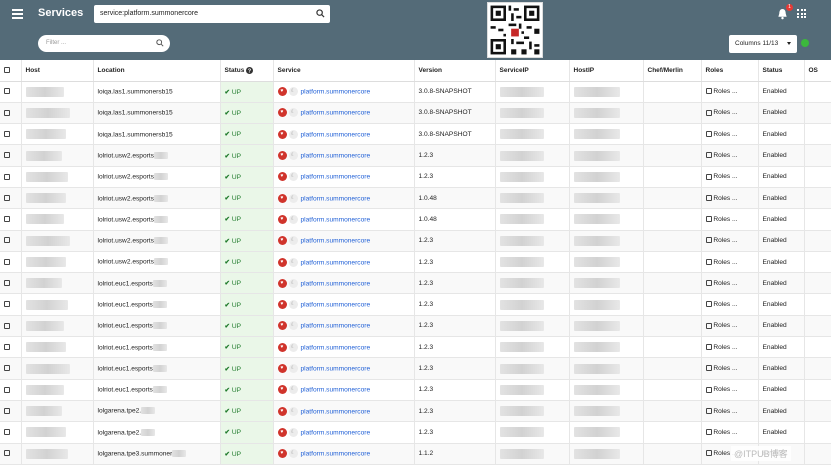 This screenshot has width=831, height=468. I want to click on online-status-icon, so click(805, 43).